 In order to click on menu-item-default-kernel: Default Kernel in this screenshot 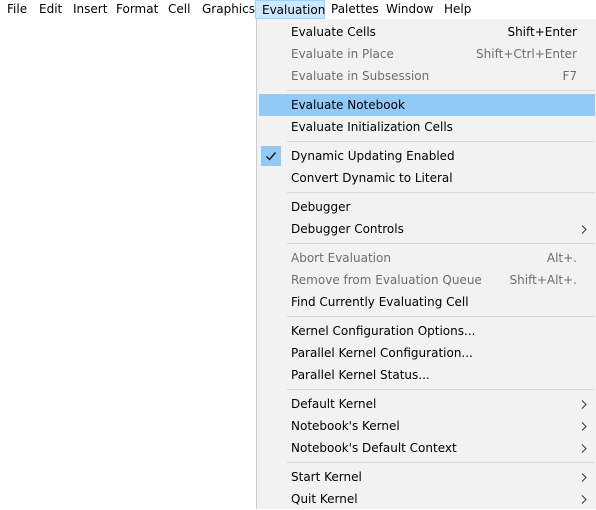, I will do `click(427, 404)`.